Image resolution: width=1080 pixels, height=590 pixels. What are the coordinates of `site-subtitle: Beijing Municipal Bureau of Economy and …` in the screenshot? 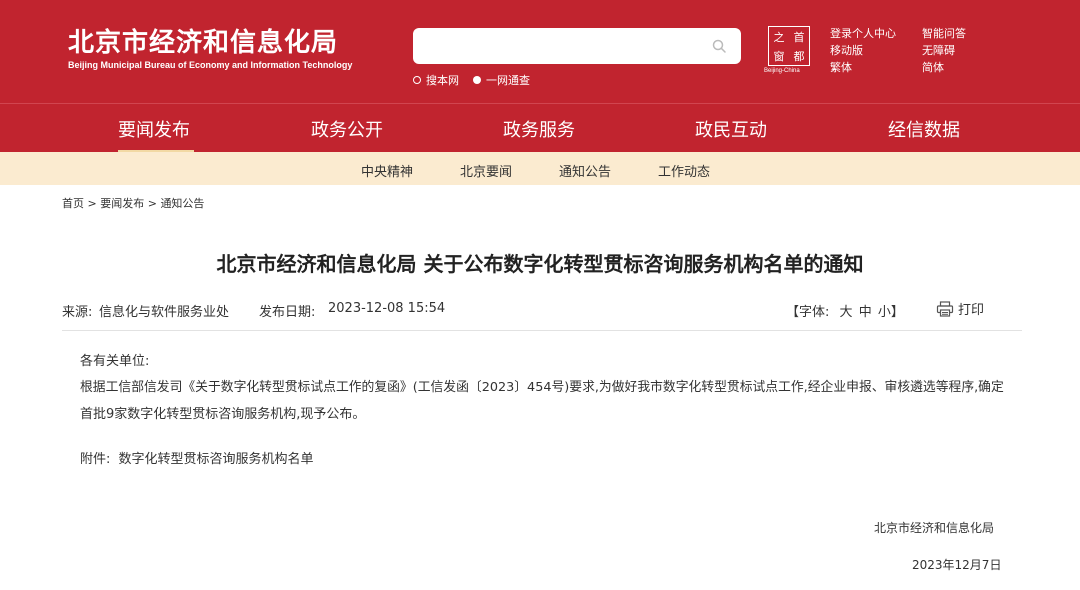 It's located at (210, 65).